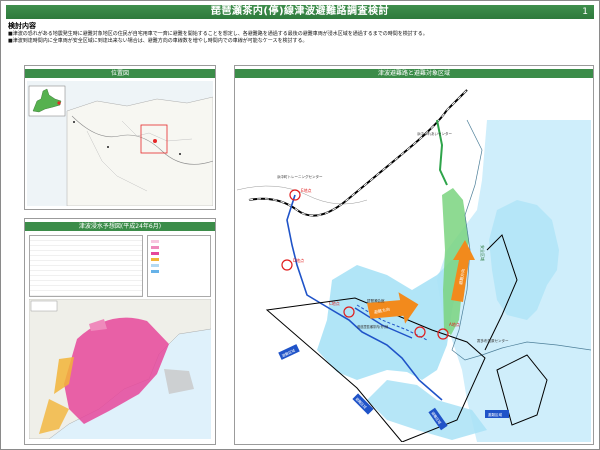 This screenshot has height=450, width=600. Describe the element at coordinates (22, 26) in the screenshot. I see `study-heading: 検討内容` at that location.